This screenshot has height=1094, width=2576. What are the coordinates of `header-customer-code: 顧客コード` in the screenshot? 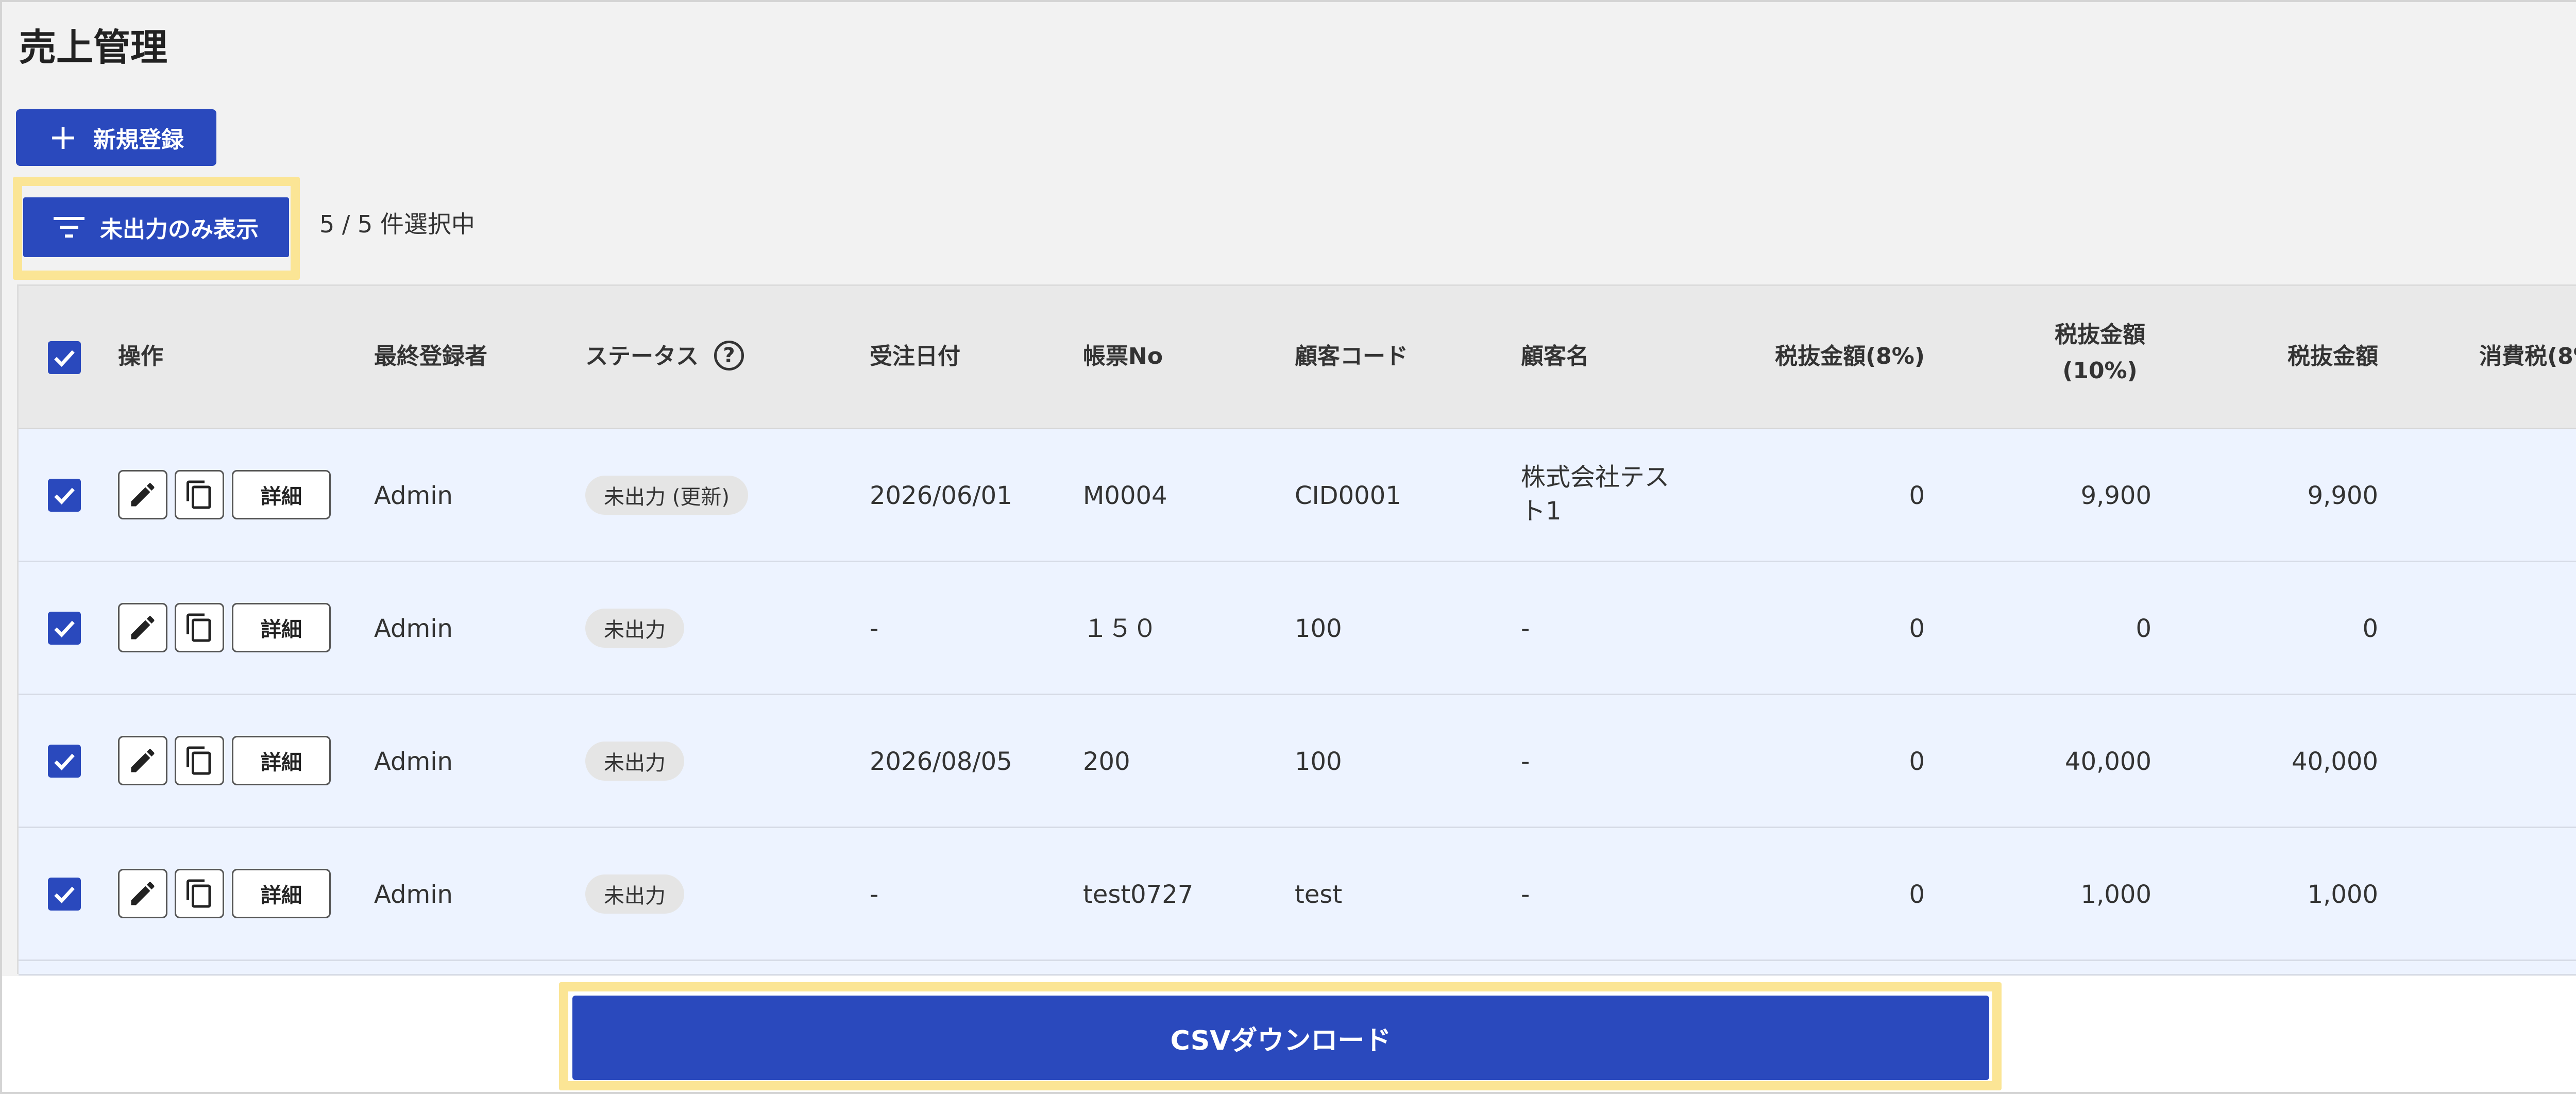 It's located at (1351, 356).